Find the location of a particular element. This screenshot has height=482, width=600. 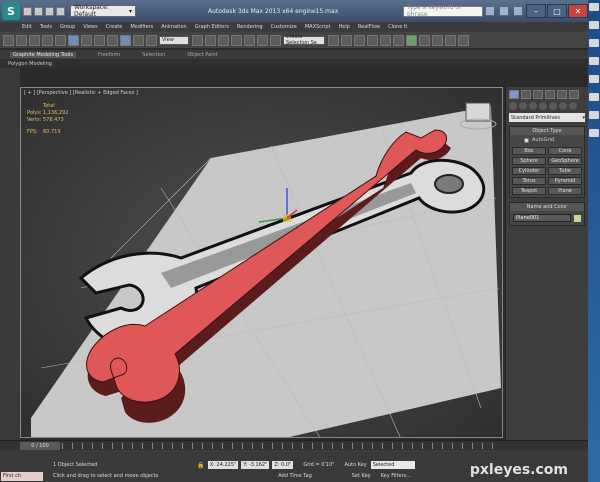

menu-graph-editors: Graph Editors is located at coordinates (212, 27).